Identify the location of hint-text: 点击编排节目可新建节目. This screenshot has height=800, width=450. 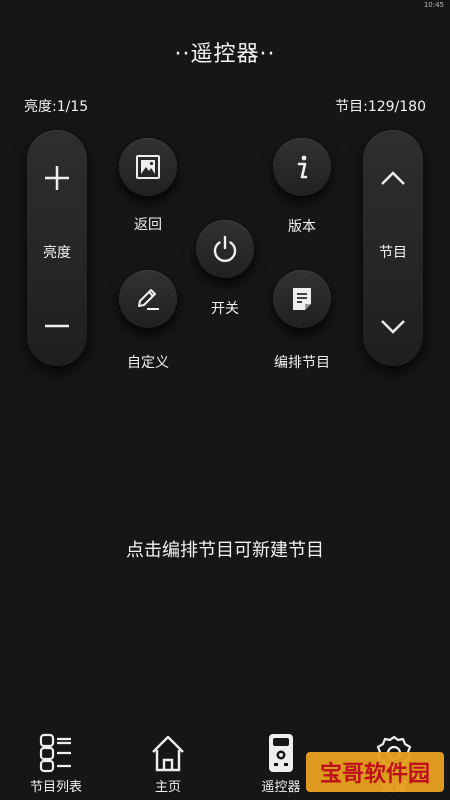
(225, 550).